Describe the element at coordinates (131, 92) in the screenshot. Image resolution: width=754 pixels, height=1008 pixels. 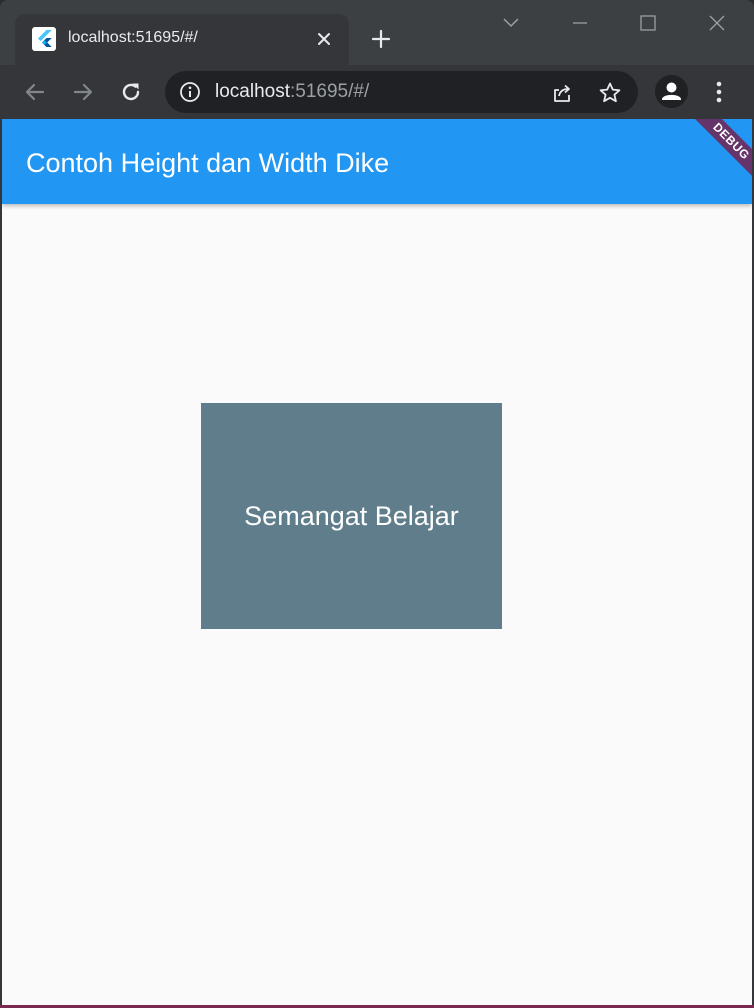
I see `reload-icon` at that location.